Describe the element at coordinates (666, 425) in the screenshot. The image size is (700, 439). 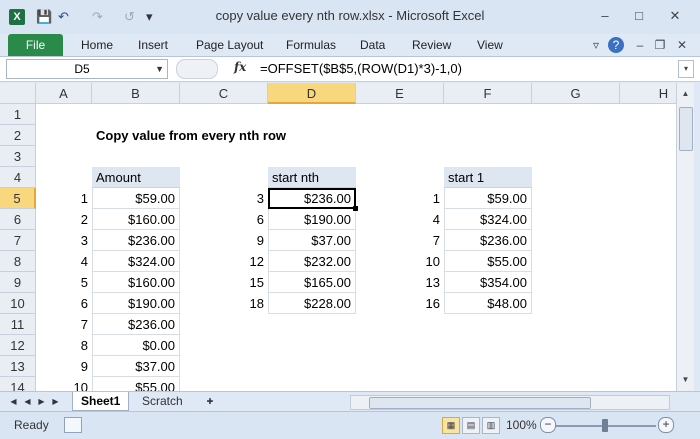
I see `zoom-in-button: +` at that location.